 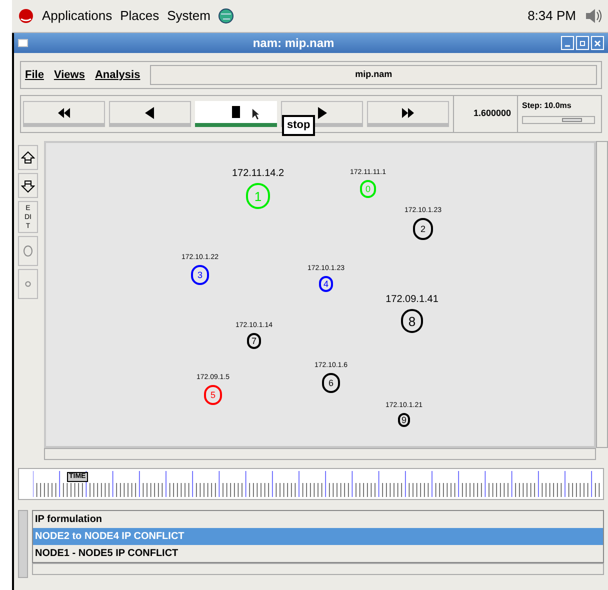 I want to click on menu-item: Analysis, so click(x=117, y=75).